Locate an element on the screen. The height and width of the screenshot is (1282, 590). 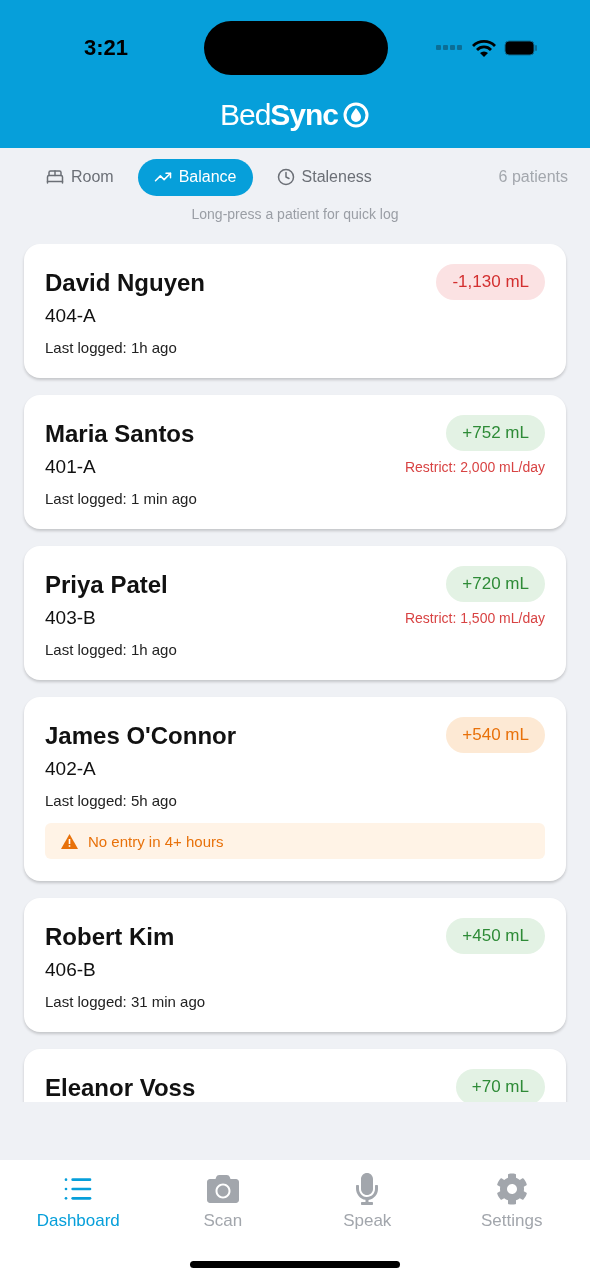
drop-icon is located at coordinates (356, 114).